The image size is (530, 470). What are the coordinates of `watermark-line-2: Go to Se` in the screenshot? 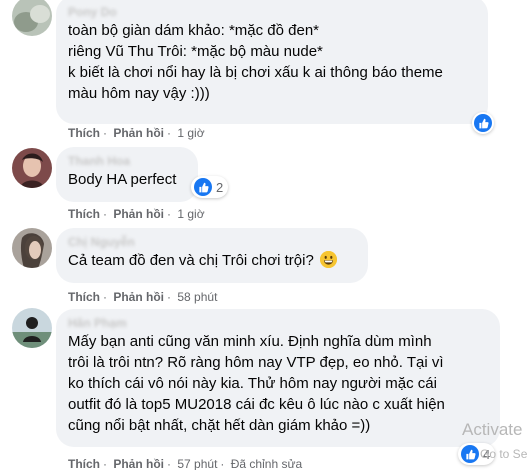 It's located at (504, 454).